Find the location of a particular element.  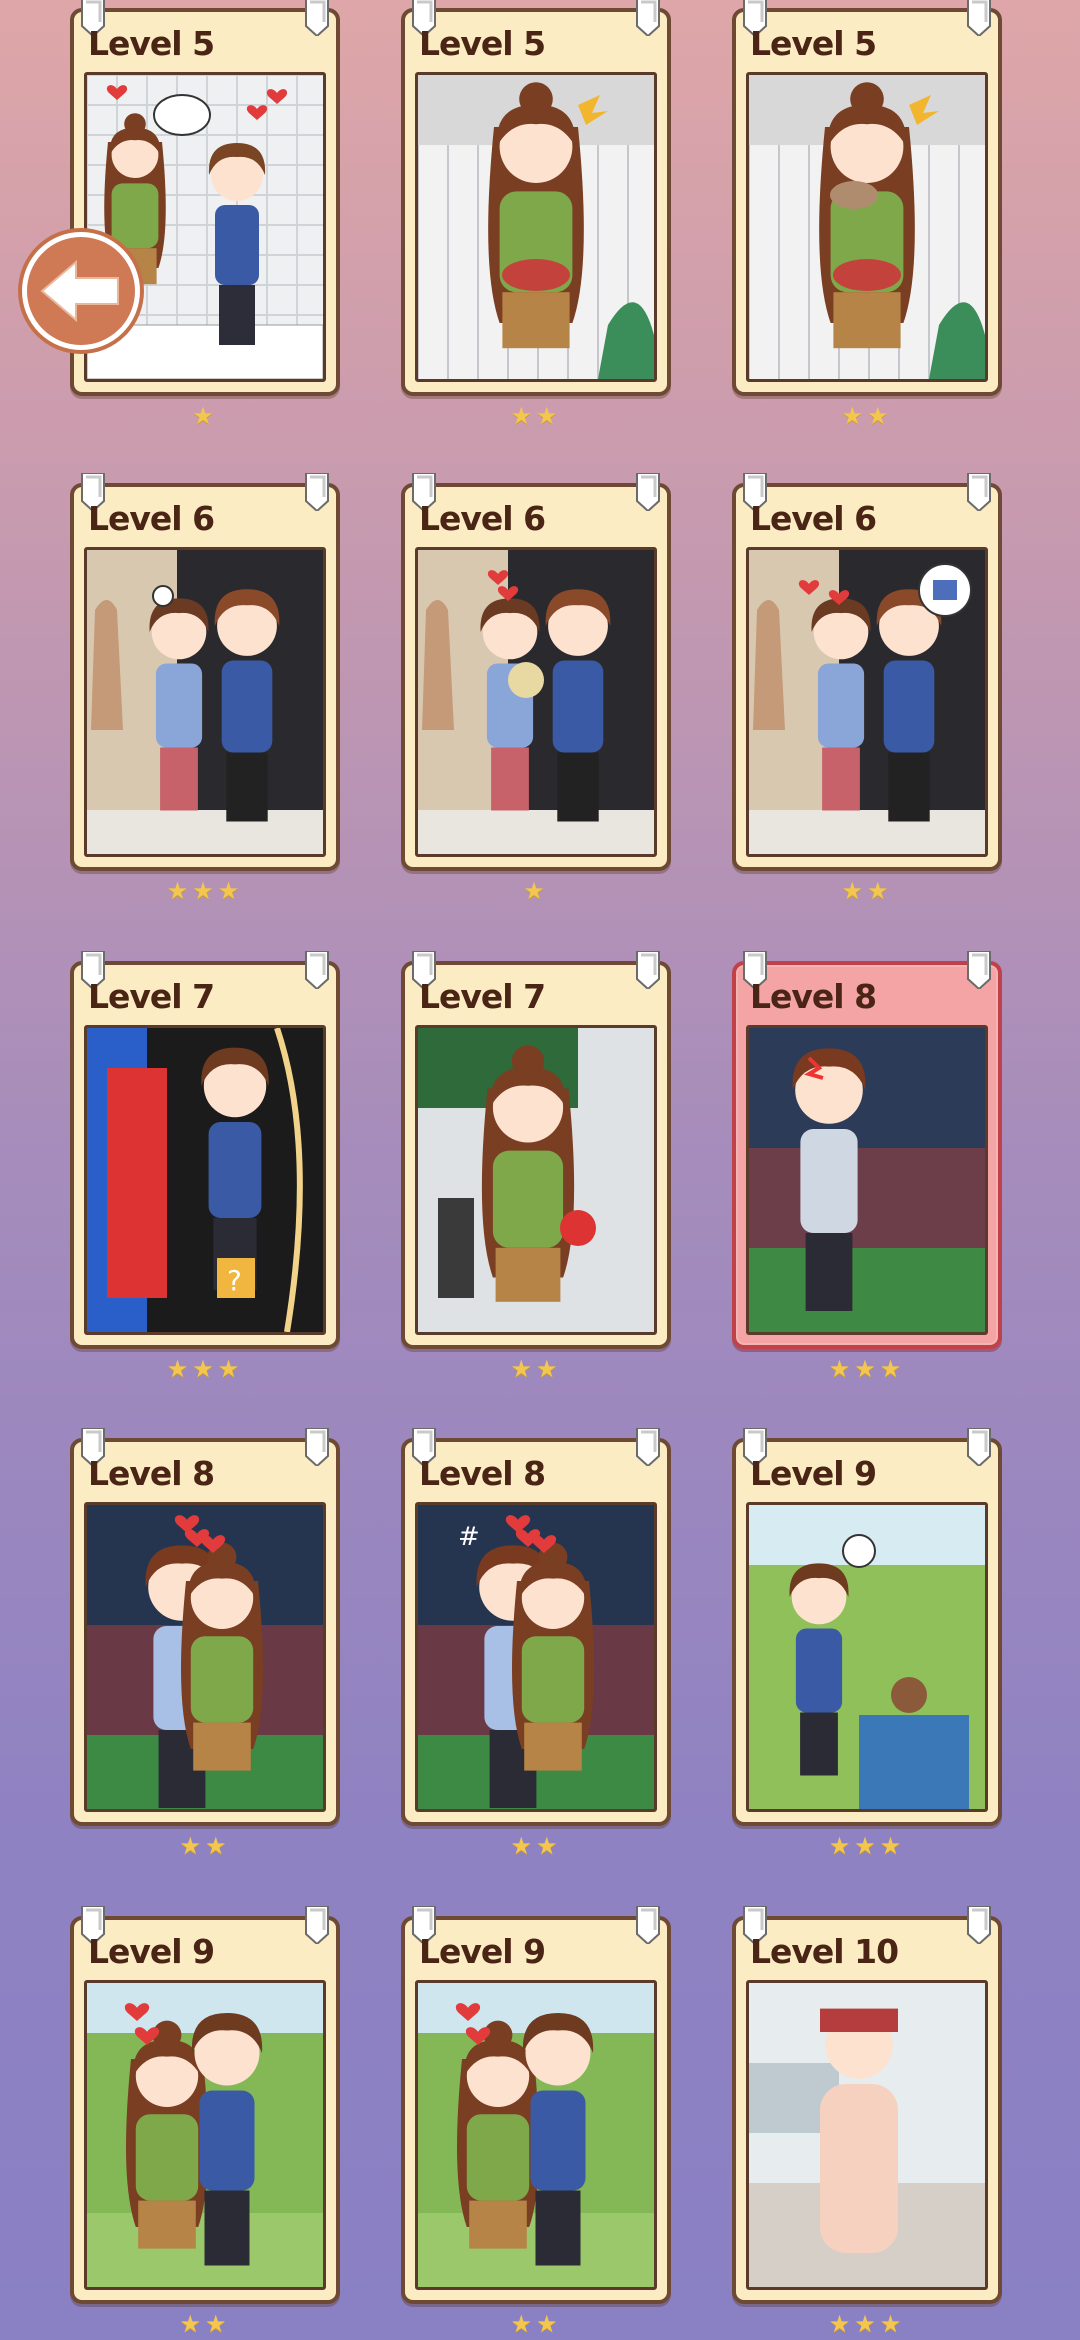

back-button is located at coordinates (81, 291).